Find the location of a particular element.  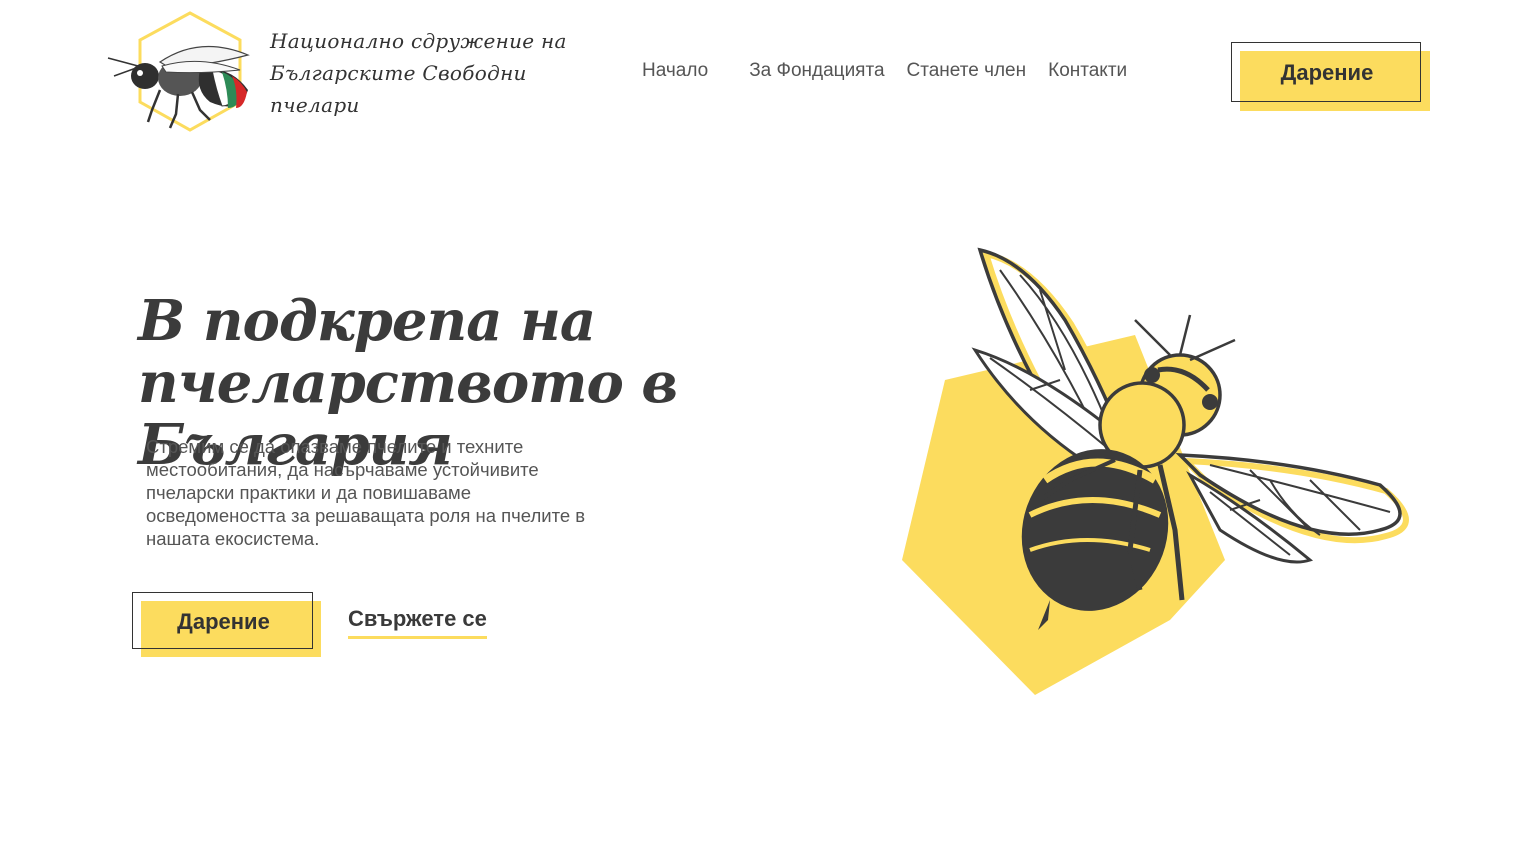

donate-button-header: Дарение is located at coordinates (1330, 76).